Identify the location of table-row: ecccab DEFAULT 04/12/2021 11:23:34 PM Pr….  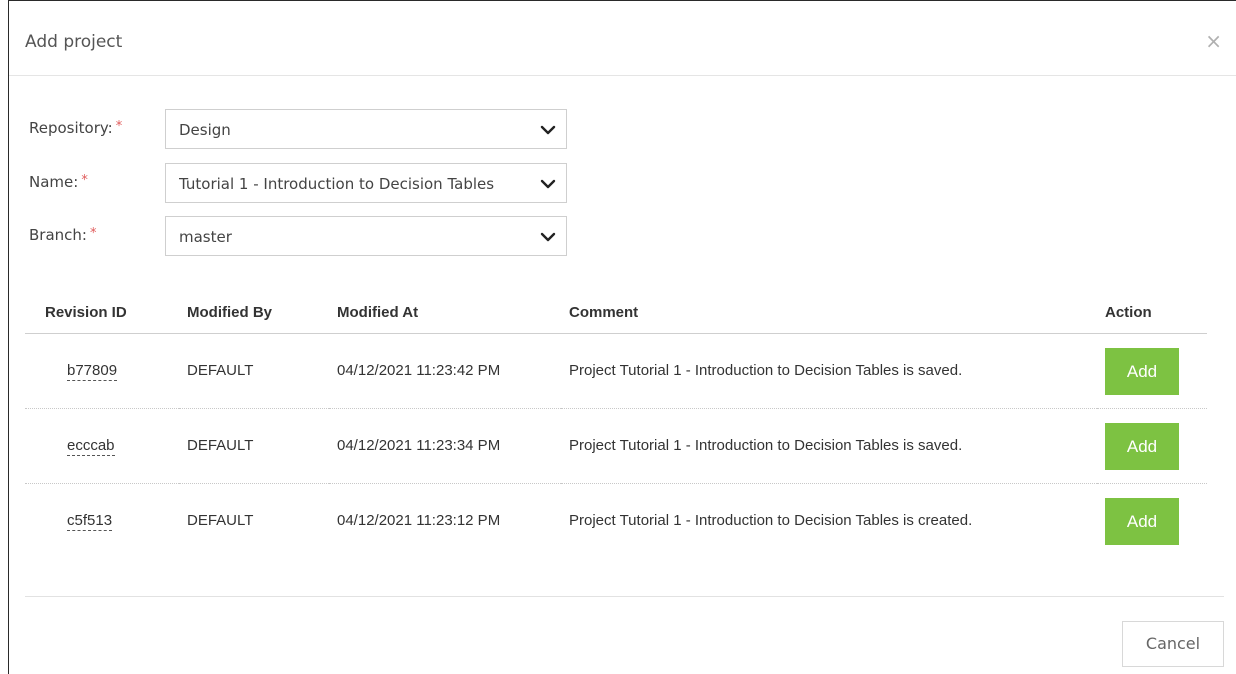
(616, 446).